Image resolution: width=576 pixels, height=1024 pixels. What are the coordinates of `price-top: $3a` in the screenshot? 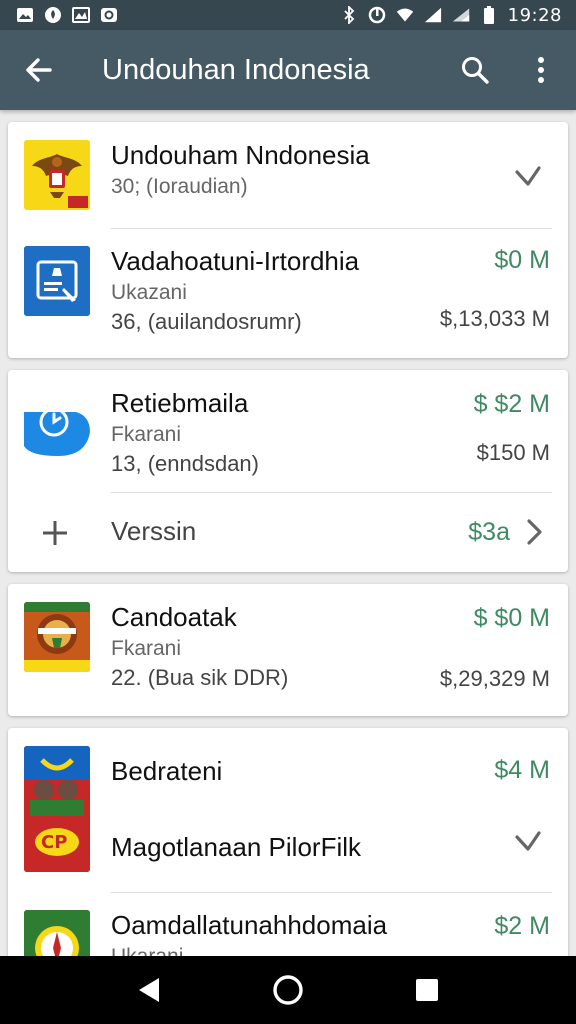 It's located at (489, 532).